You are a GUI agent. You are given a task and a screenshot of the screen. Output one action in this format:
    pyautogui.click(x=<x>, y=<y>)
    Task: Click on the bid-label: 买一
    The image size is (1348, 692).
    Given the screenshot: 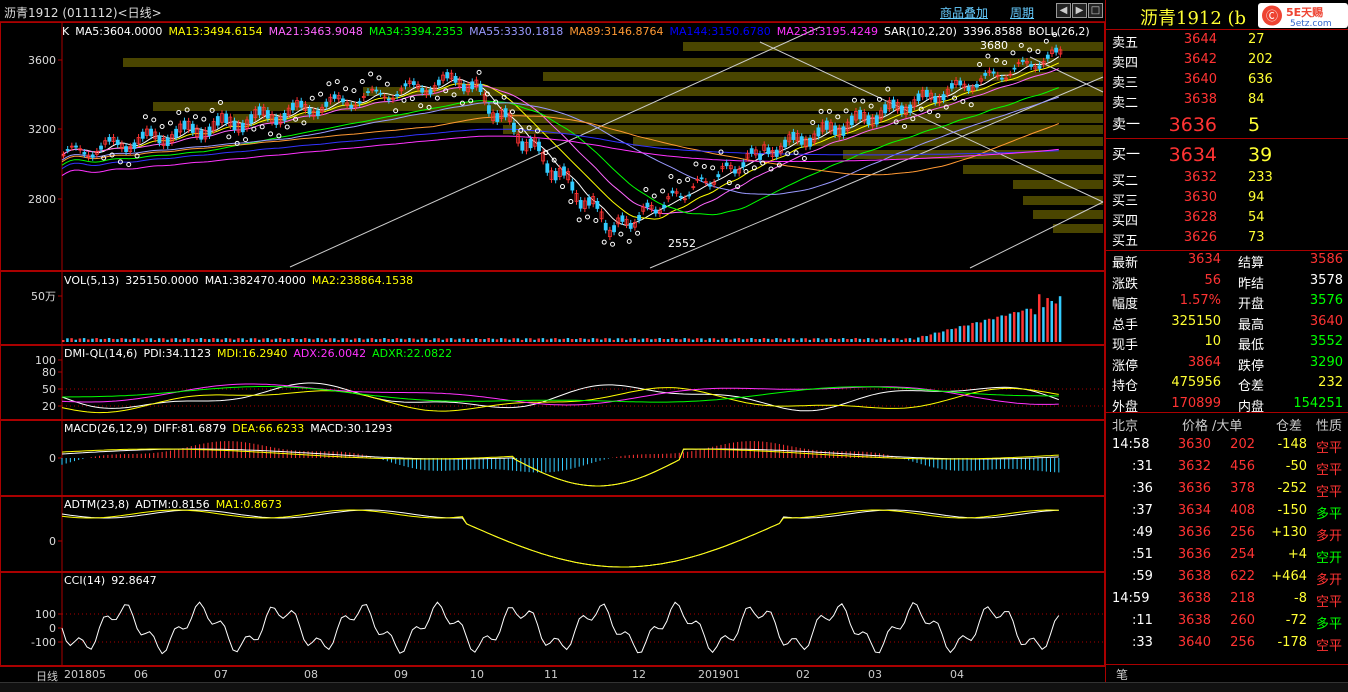 What is the action you would take?
    pyautogui.click(x=1126, y=155)
    